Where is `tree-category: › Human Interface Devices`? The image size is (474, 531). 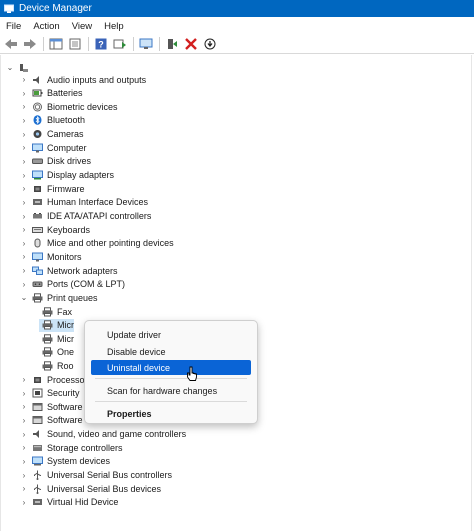
tree-category: › Human Interface Devices is located at coordinates (83, 202).